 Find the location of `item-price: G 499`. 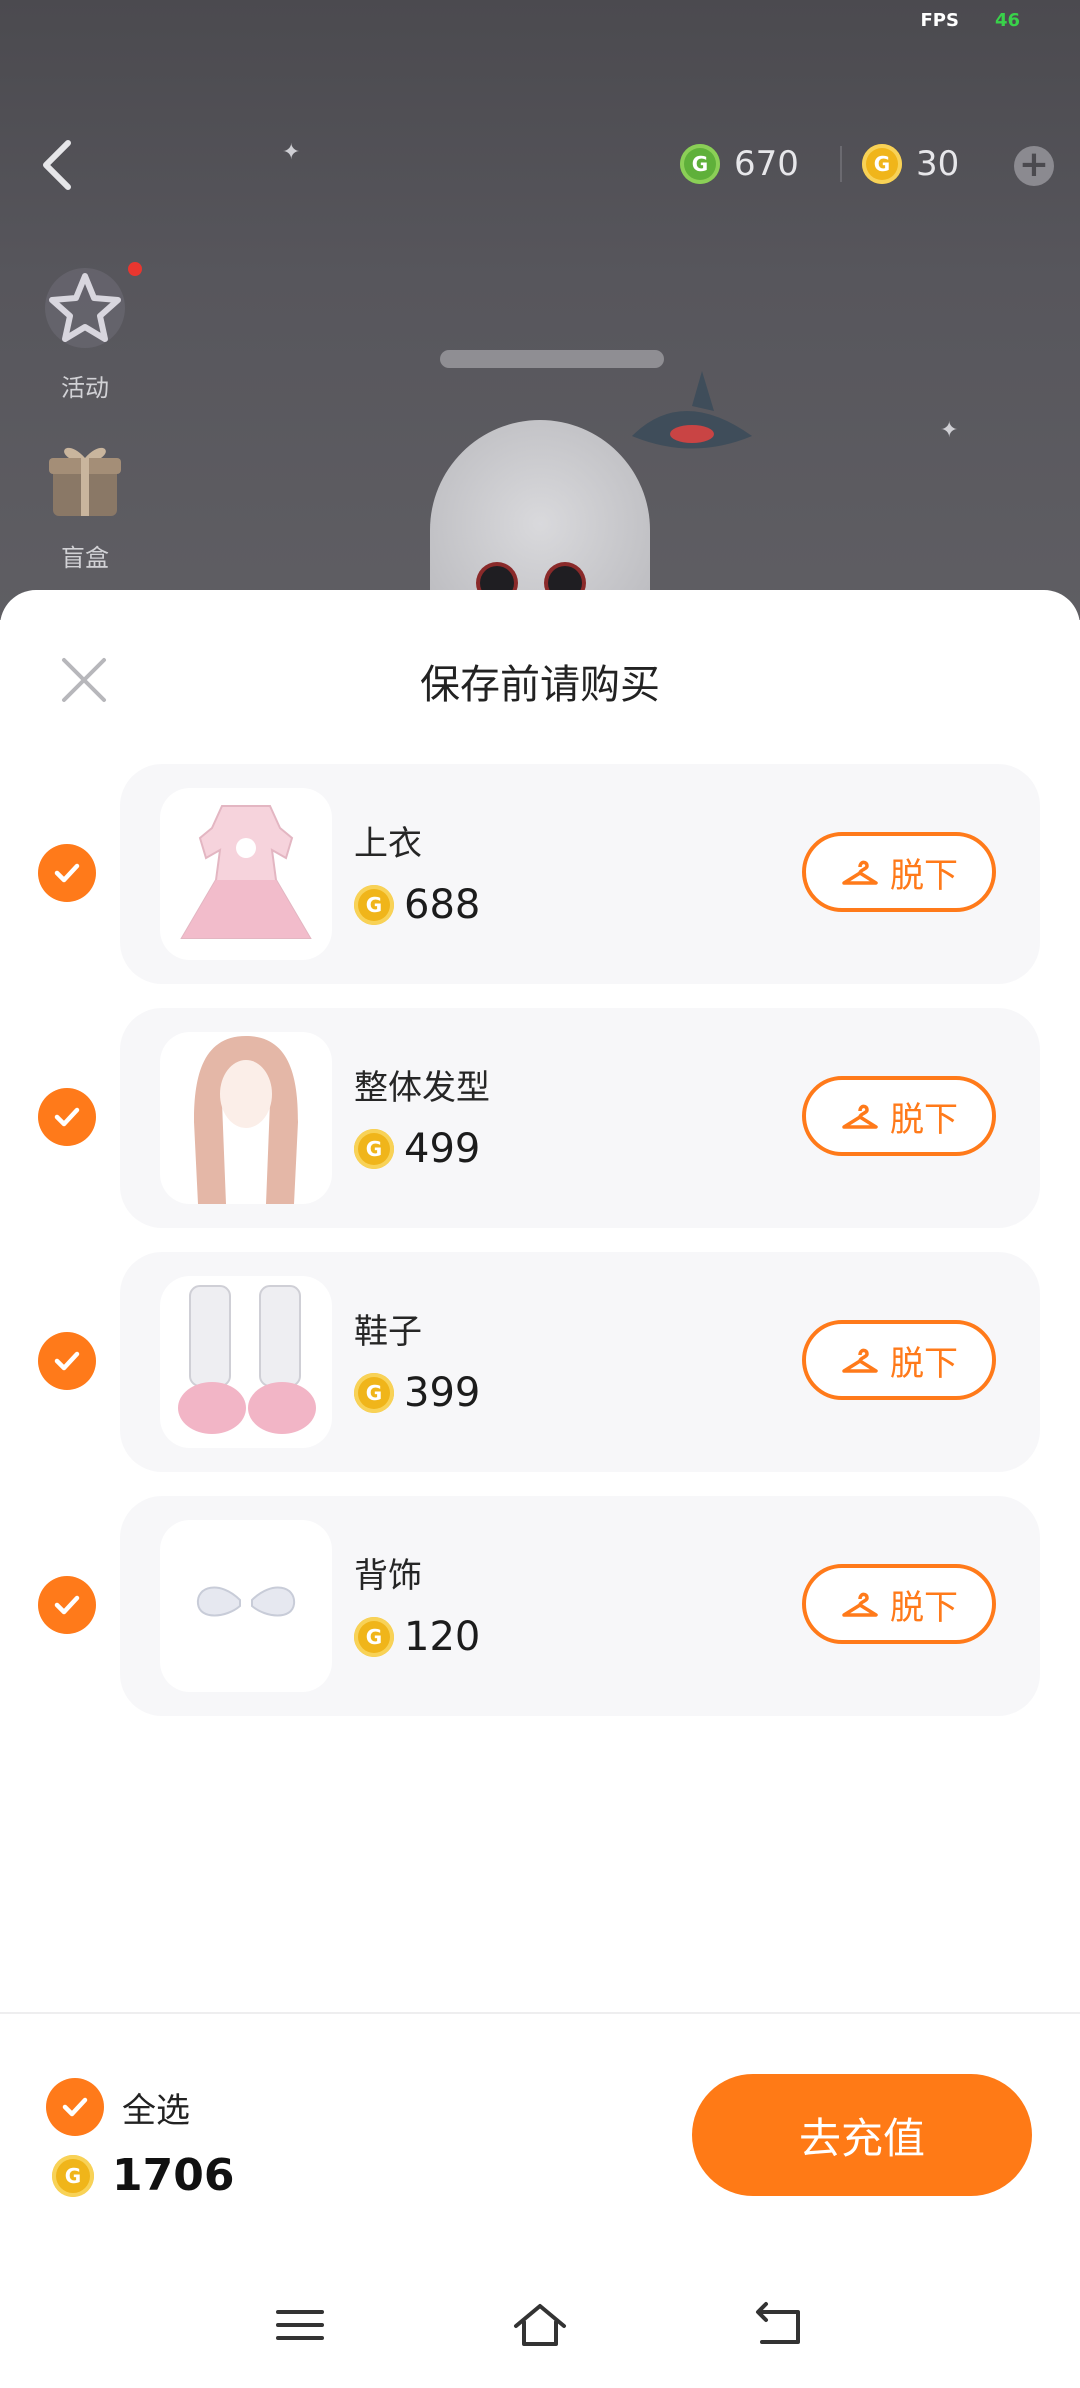

item-price: G 499 is located at coordinates (417, 1149).